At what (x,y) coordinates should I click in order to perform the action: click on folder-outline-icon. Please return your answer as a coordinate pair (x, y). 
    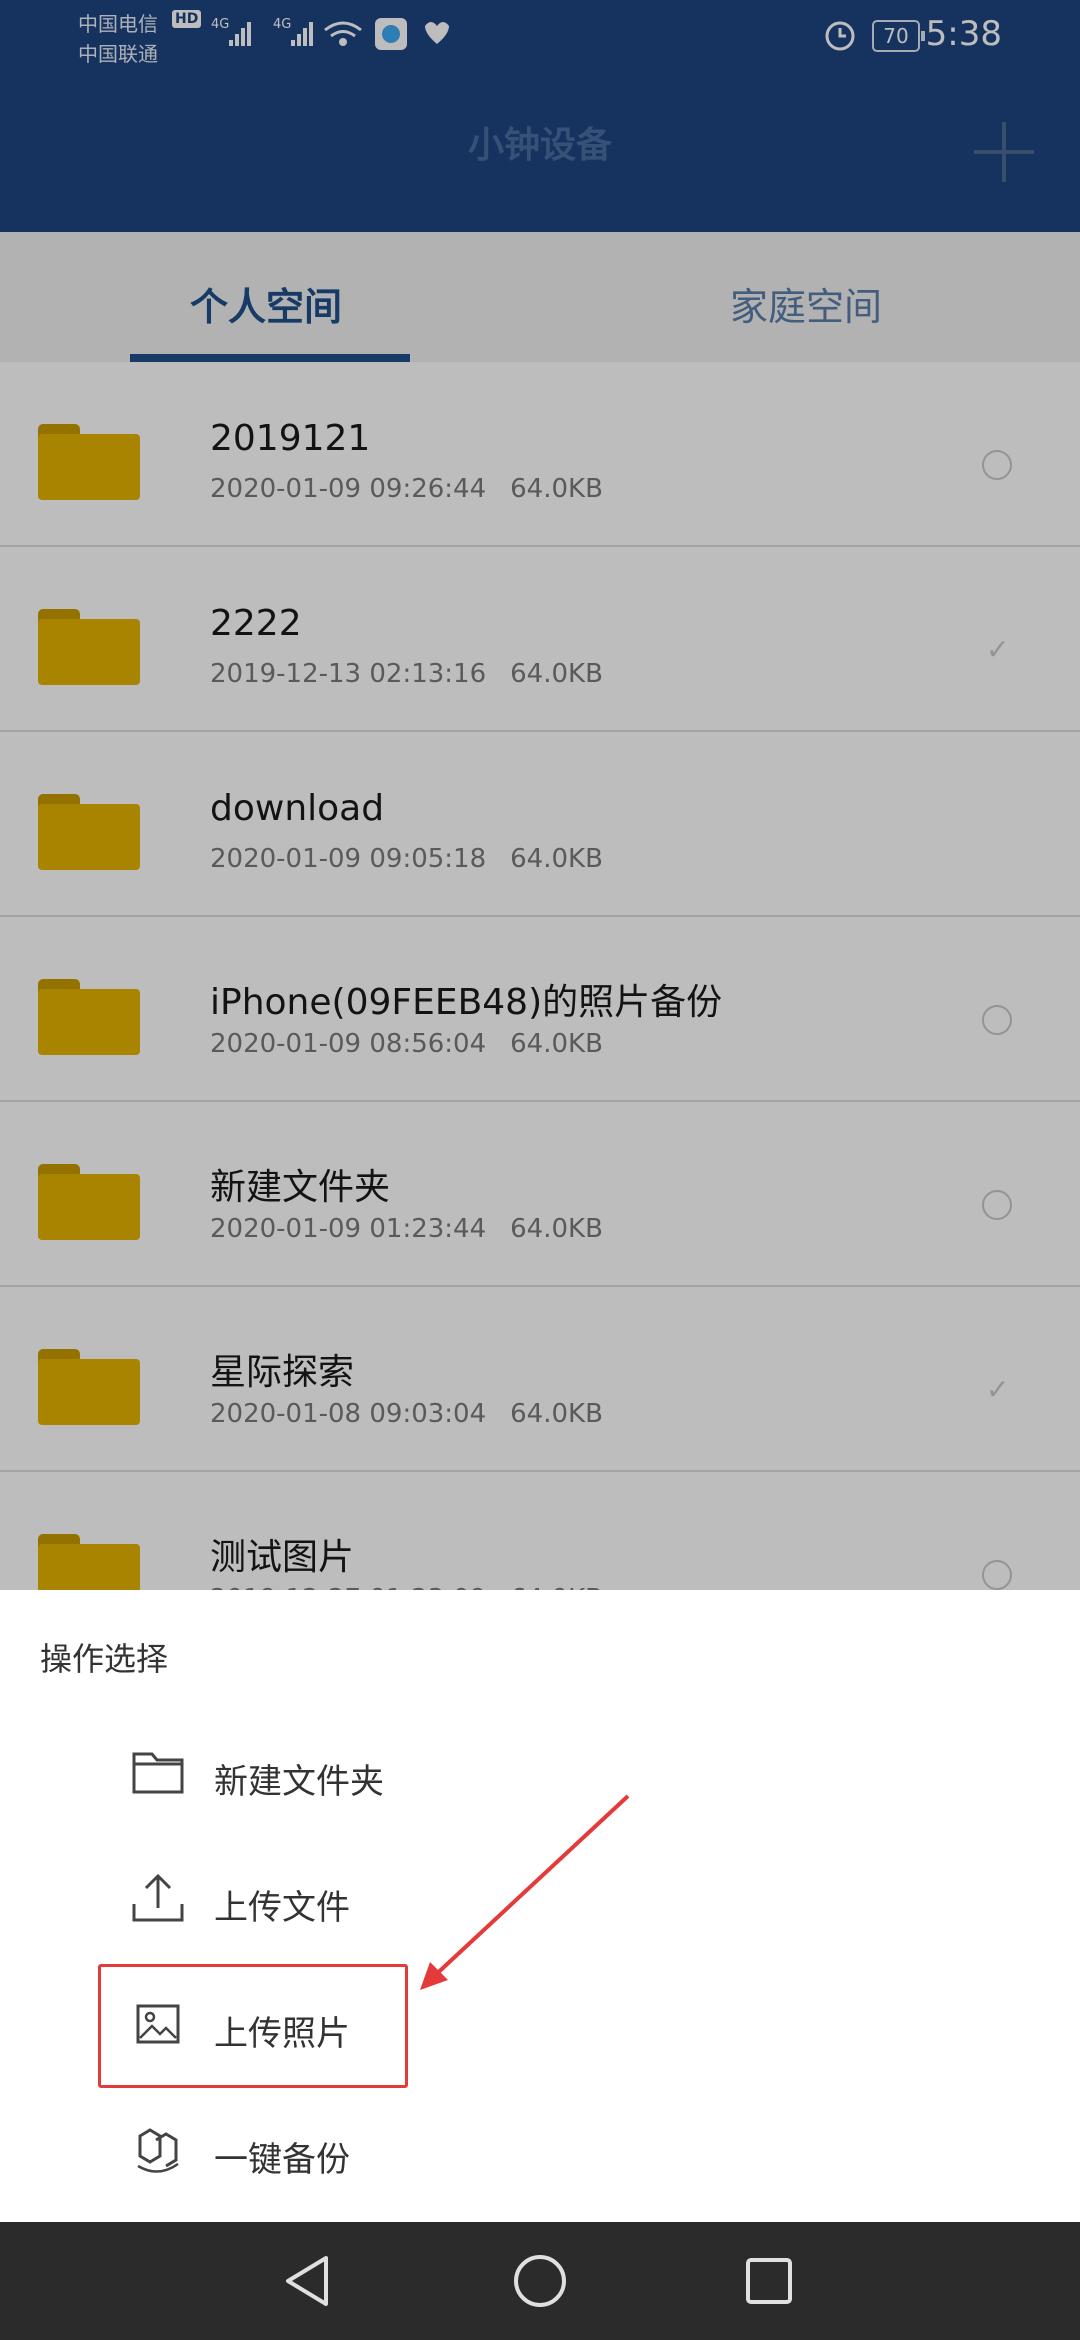
    Looking at the image, I should click on (158, 1773).